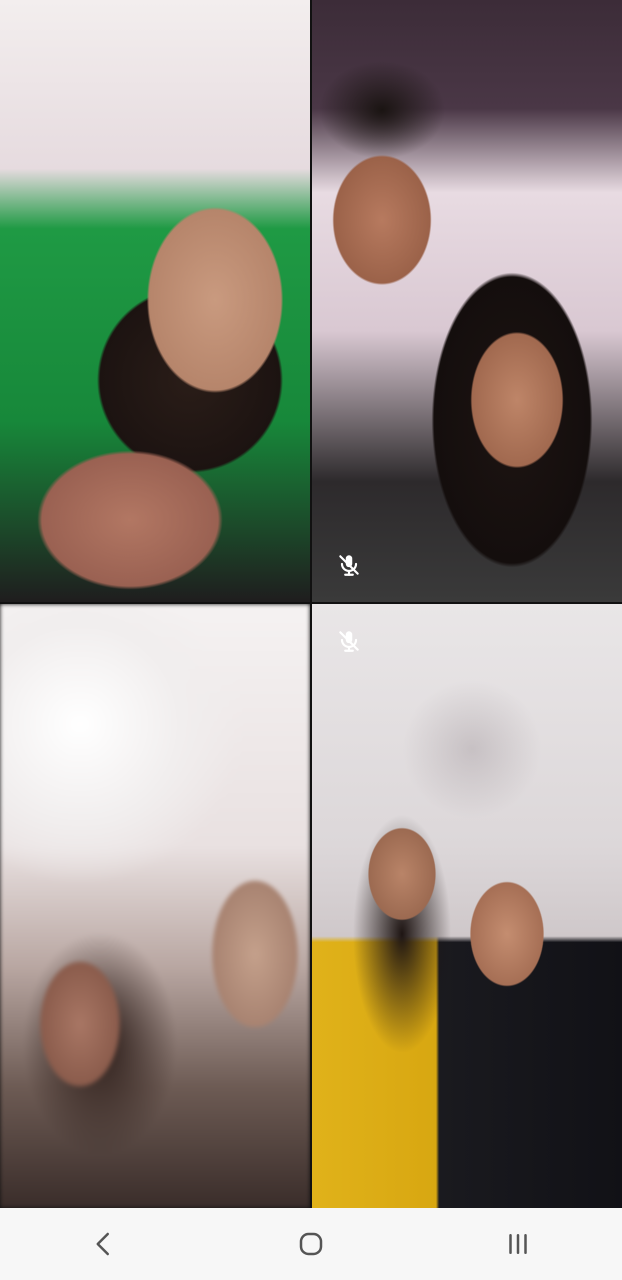 The width and height of the screenshot is (622, 1280). Describe the element at coordinates (472, 749) in the screenshot. I see `wall-shadow` at that location.